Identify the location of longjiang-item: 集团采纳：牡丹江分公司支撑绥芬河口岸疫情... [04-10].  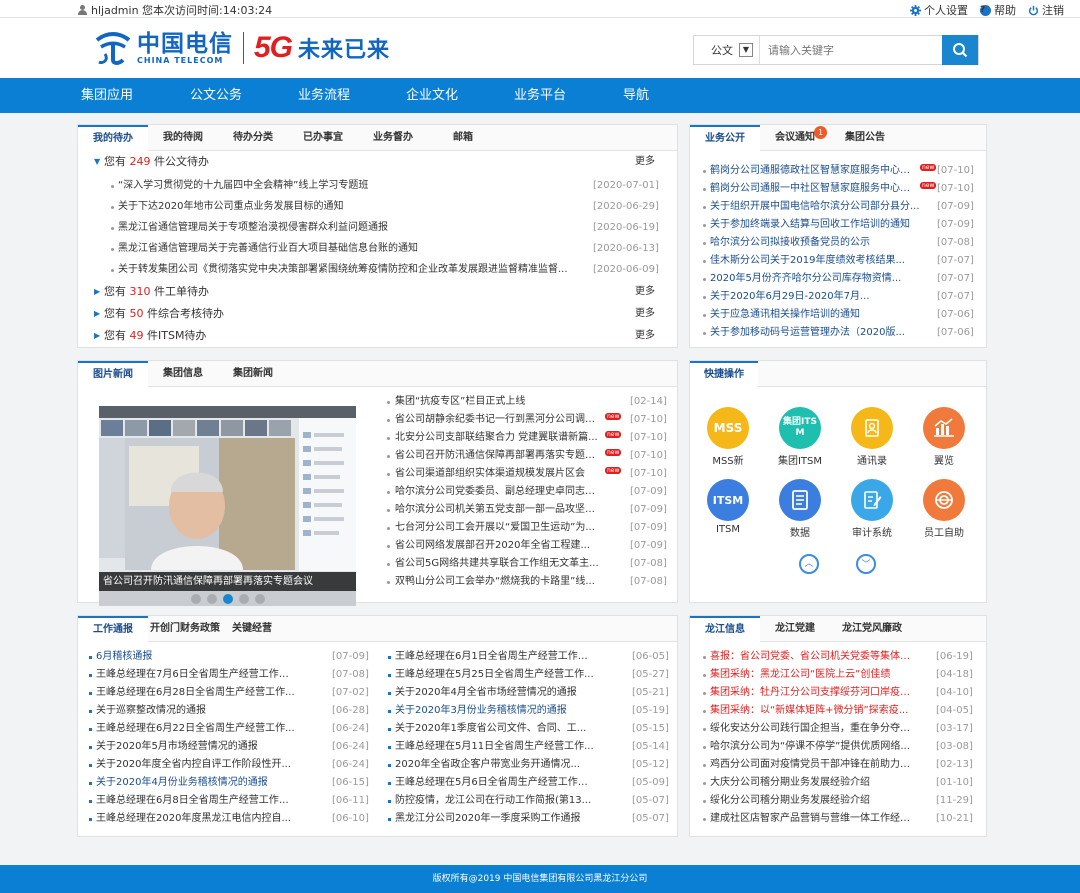
(838, 693).